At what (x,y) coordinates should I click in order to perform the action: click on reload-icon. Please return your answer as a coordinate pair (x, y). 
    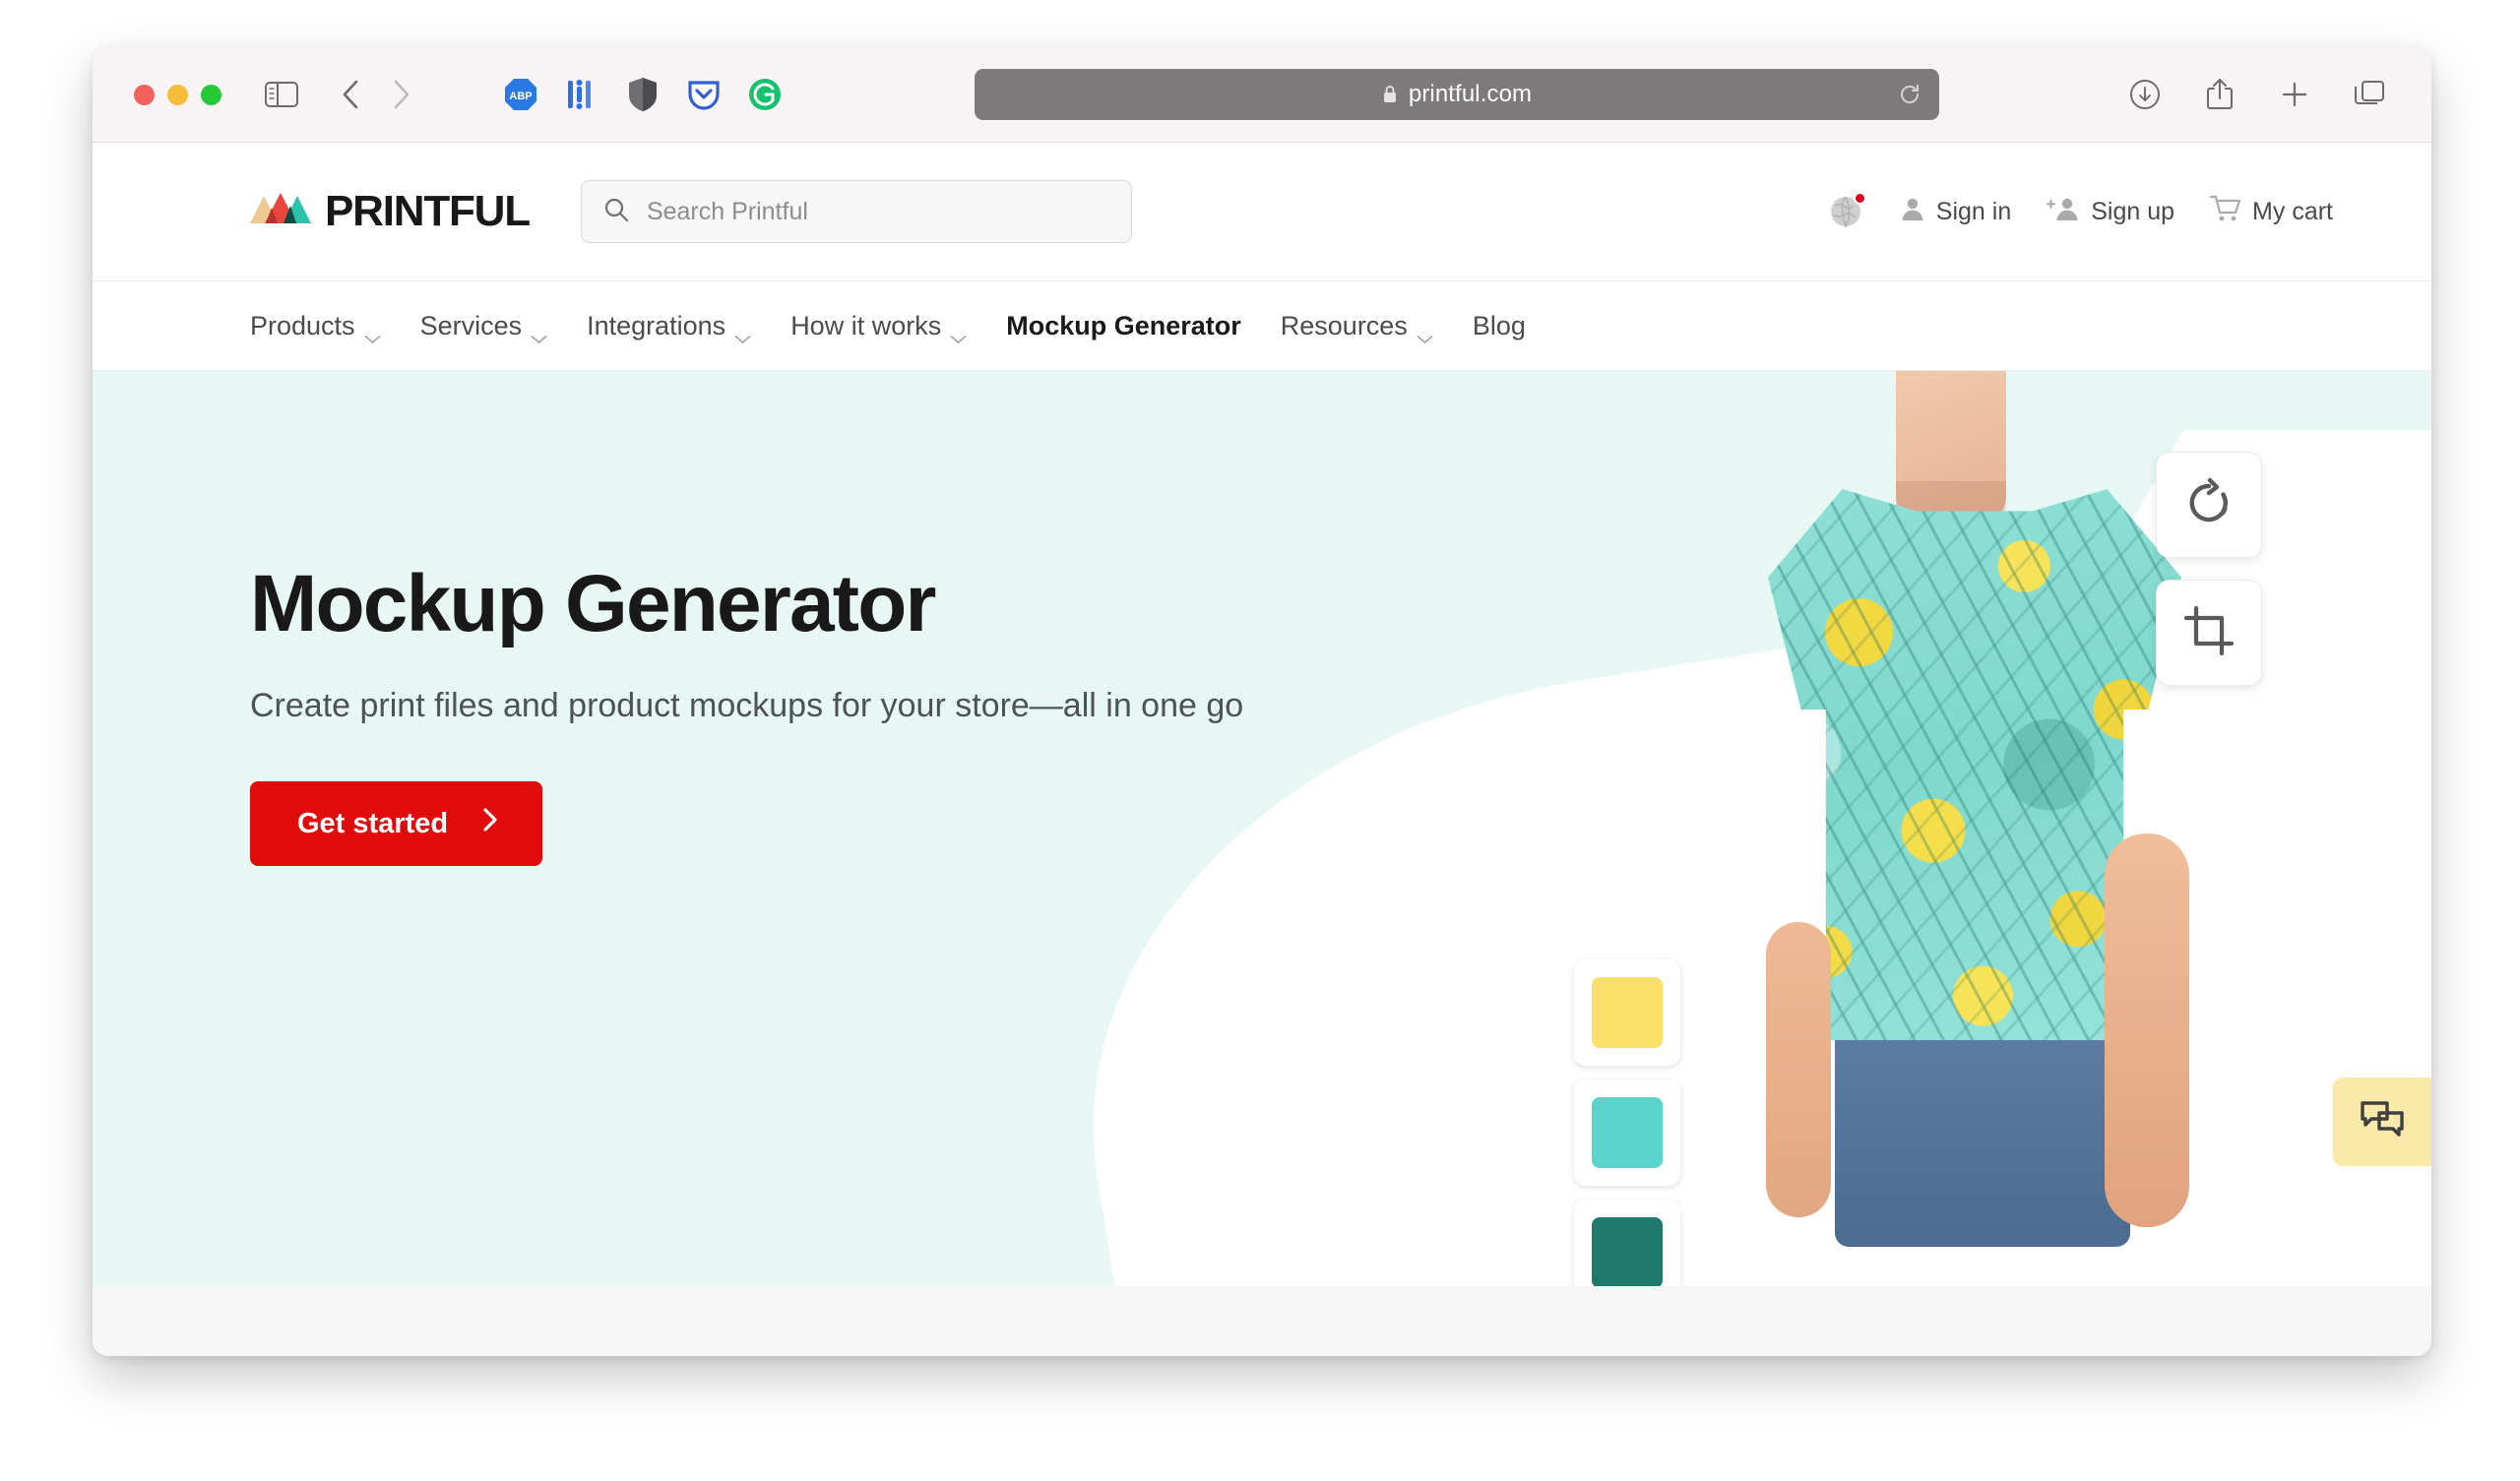
    Looking at the image, I should click on (1909, 94).